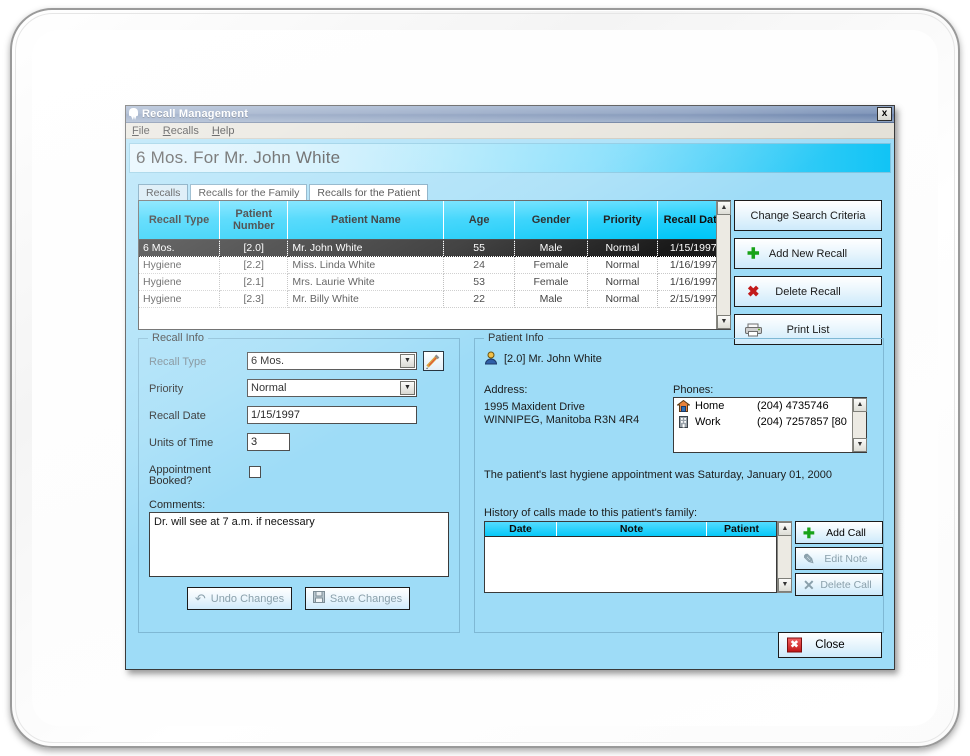  What do you see at coordinates (254, 220) in the screenshot?
I see `col-patient-number: Patient Number` at bounding box center [254, 220].